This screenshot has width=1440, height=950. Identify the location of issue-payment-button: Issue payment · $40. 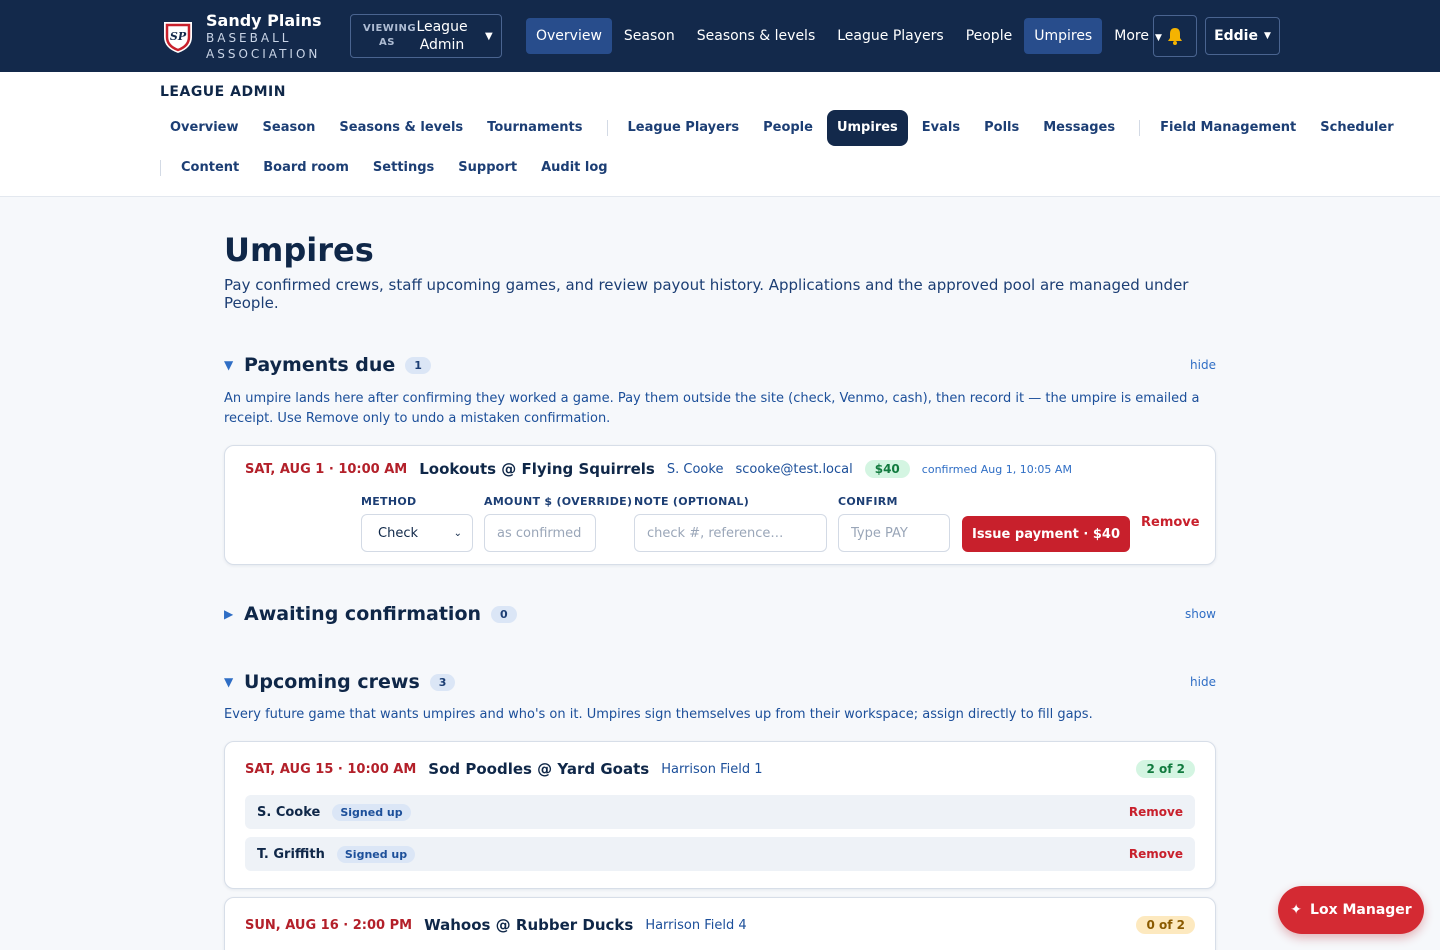
(1046, 534).